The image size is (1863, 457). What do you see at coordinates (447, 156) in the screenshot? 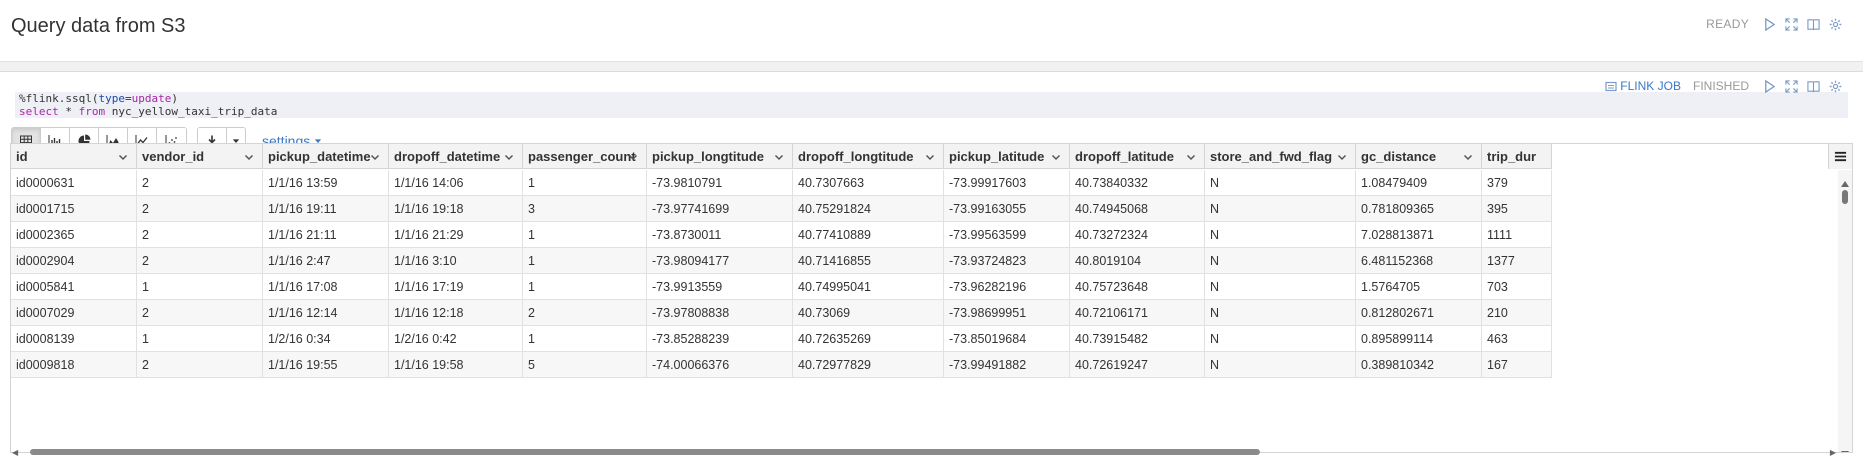
I see `column-header-label: dropoff_datetime` at bounding box center [447, 156].